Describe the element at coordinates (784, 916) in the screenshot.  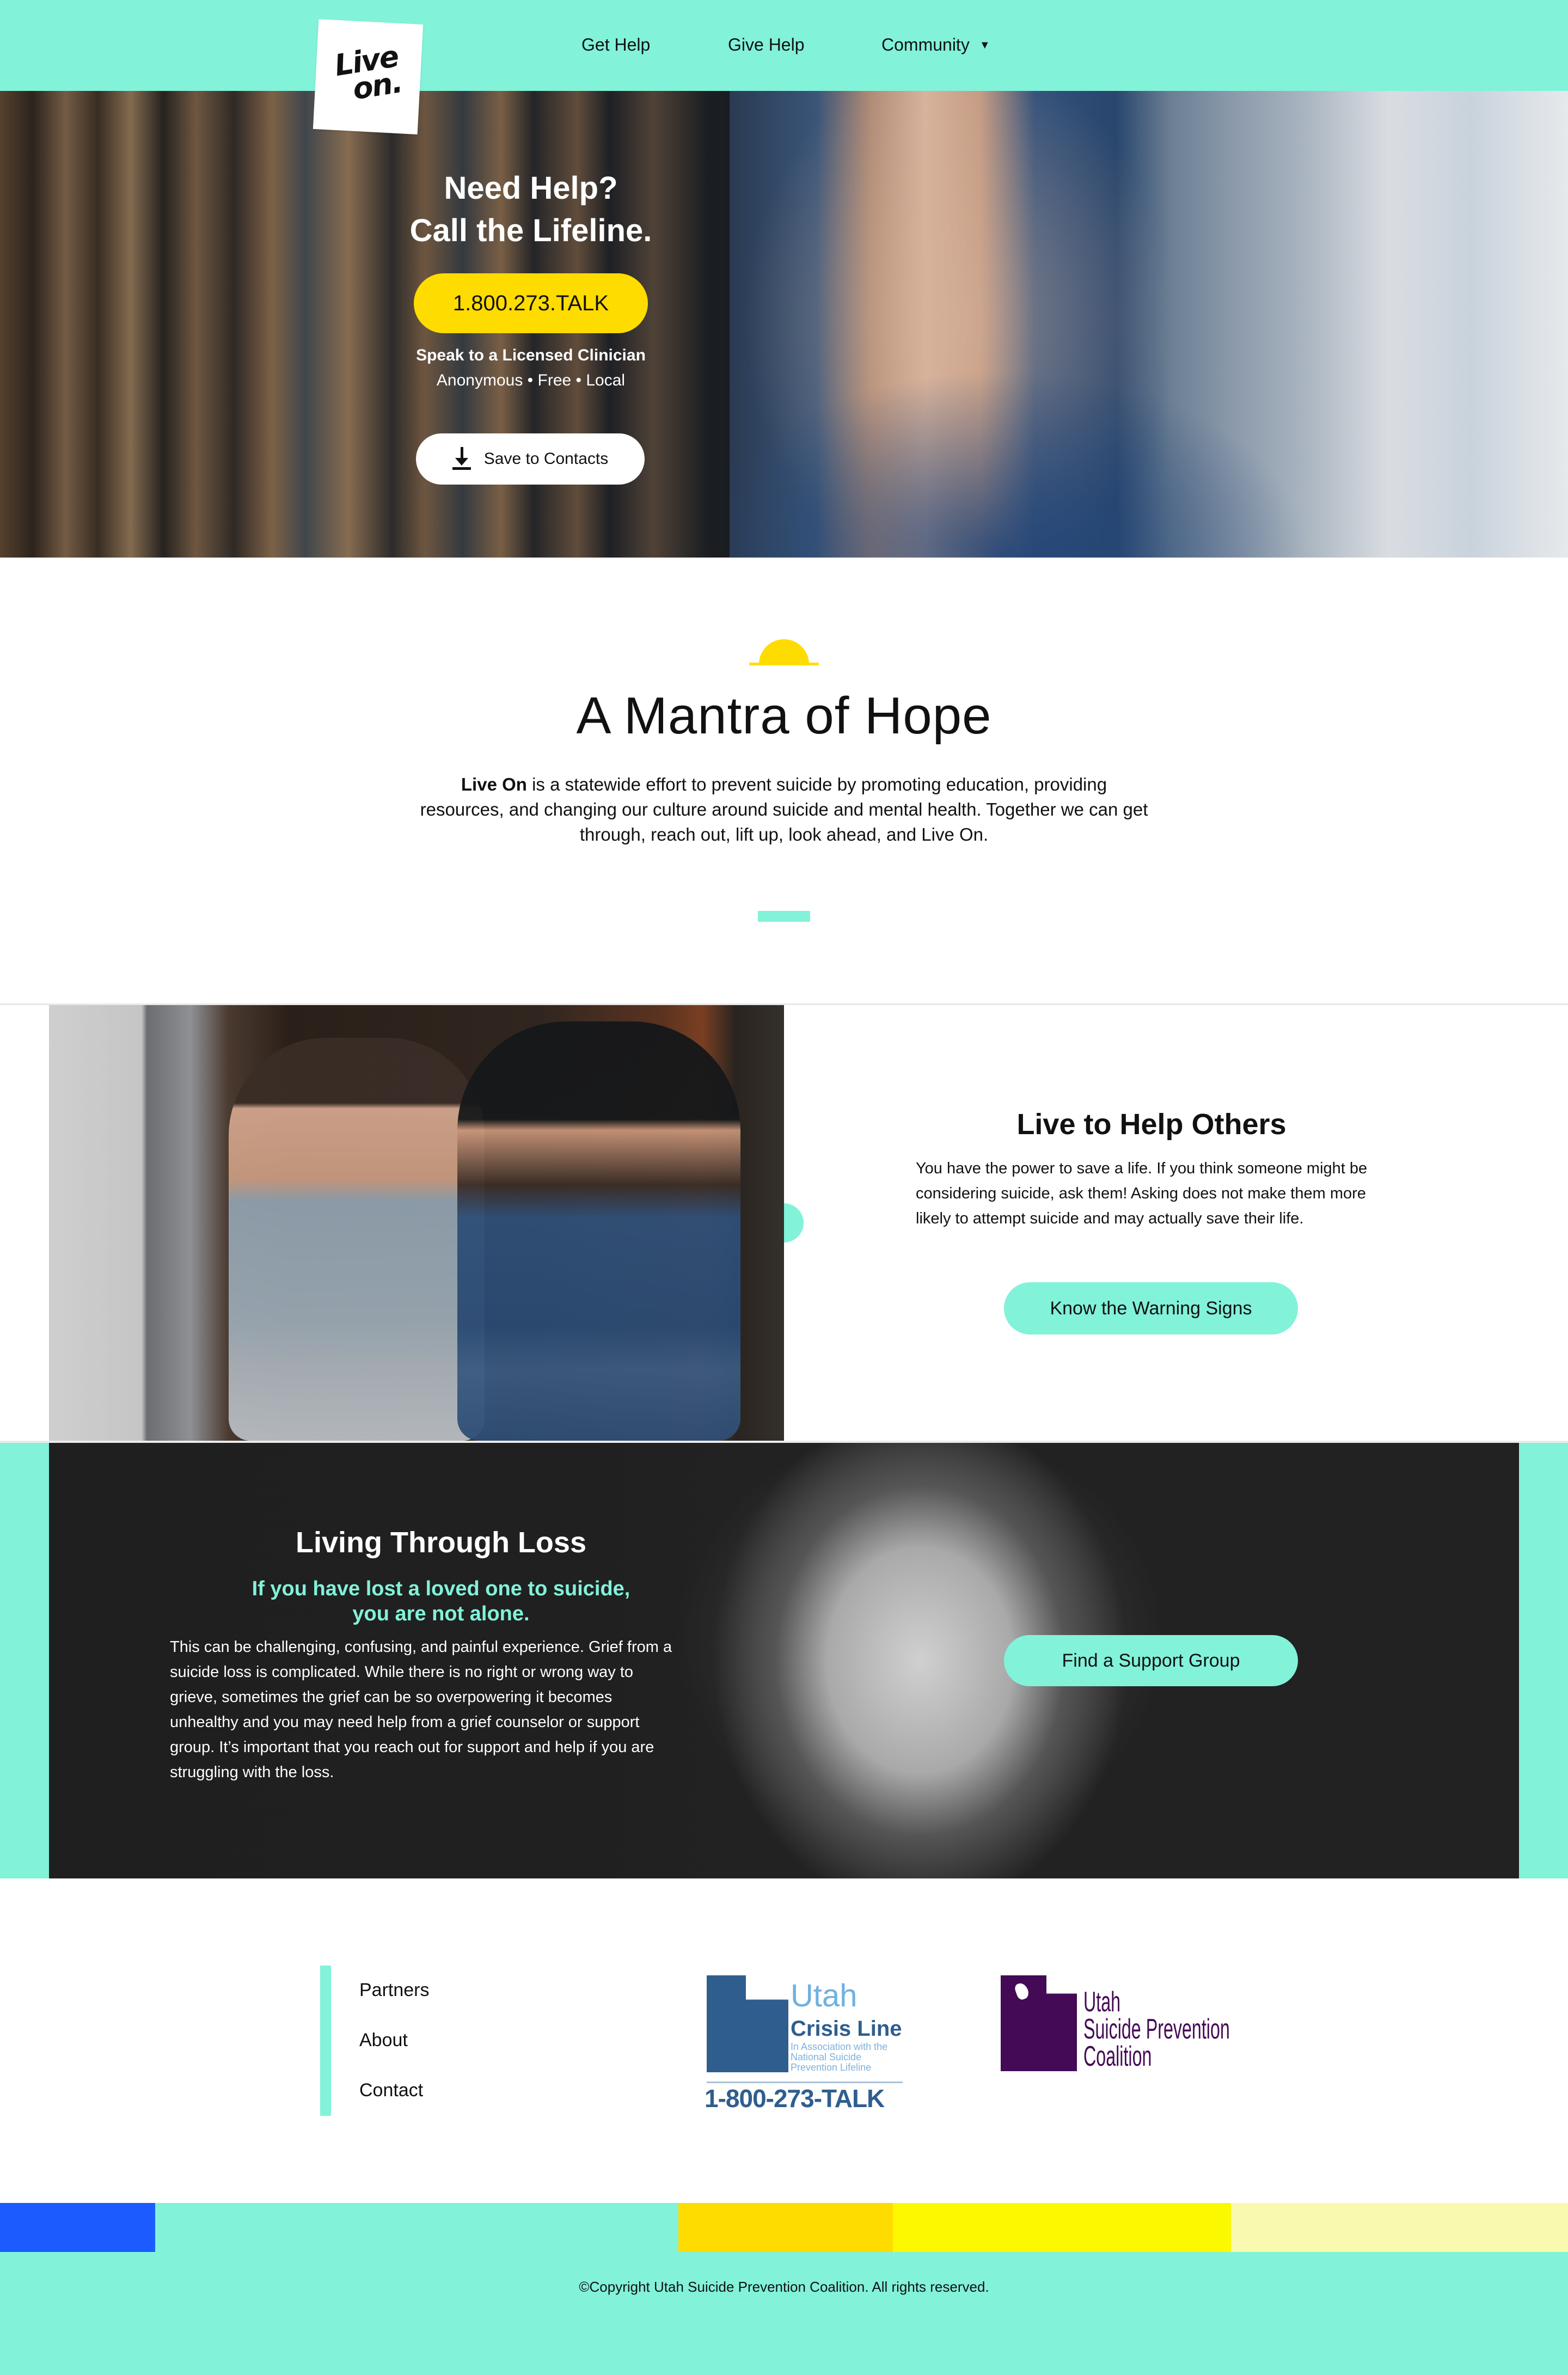
I see `section-divider` at that location.